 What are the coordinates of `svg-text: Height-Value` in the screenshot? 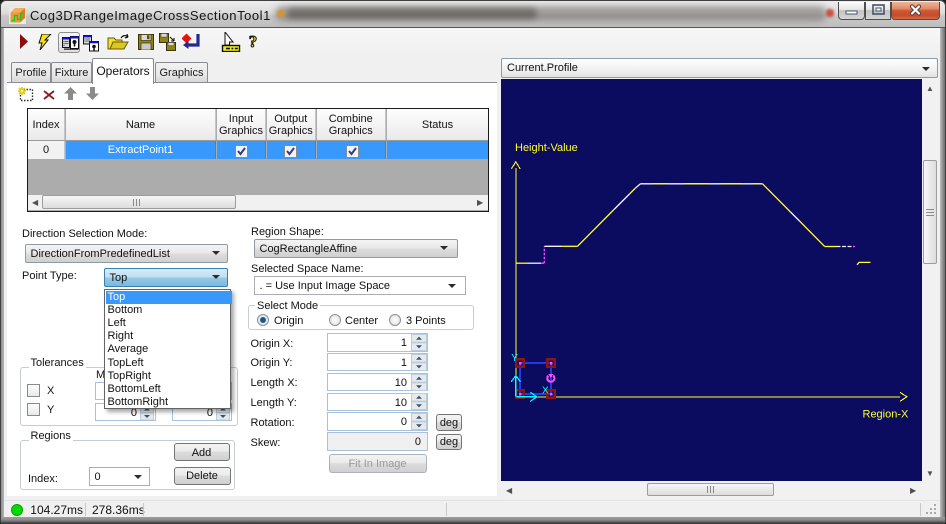 It's located at (546, 148).